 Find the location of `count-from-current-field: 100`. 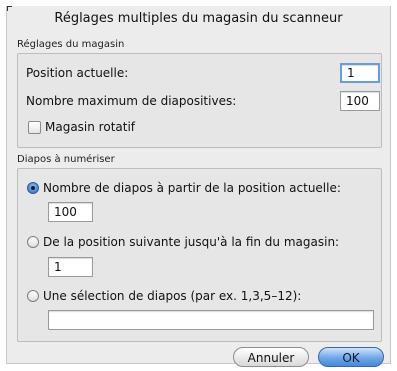

count-from-current-field: 100 is located at coordinates (70, 212).